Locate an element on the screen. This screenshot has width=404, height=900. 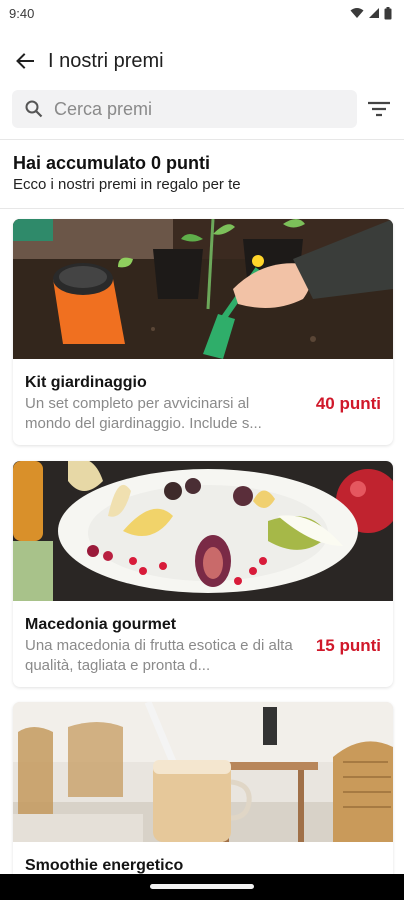
search-row is located at coordinates (203, 109).